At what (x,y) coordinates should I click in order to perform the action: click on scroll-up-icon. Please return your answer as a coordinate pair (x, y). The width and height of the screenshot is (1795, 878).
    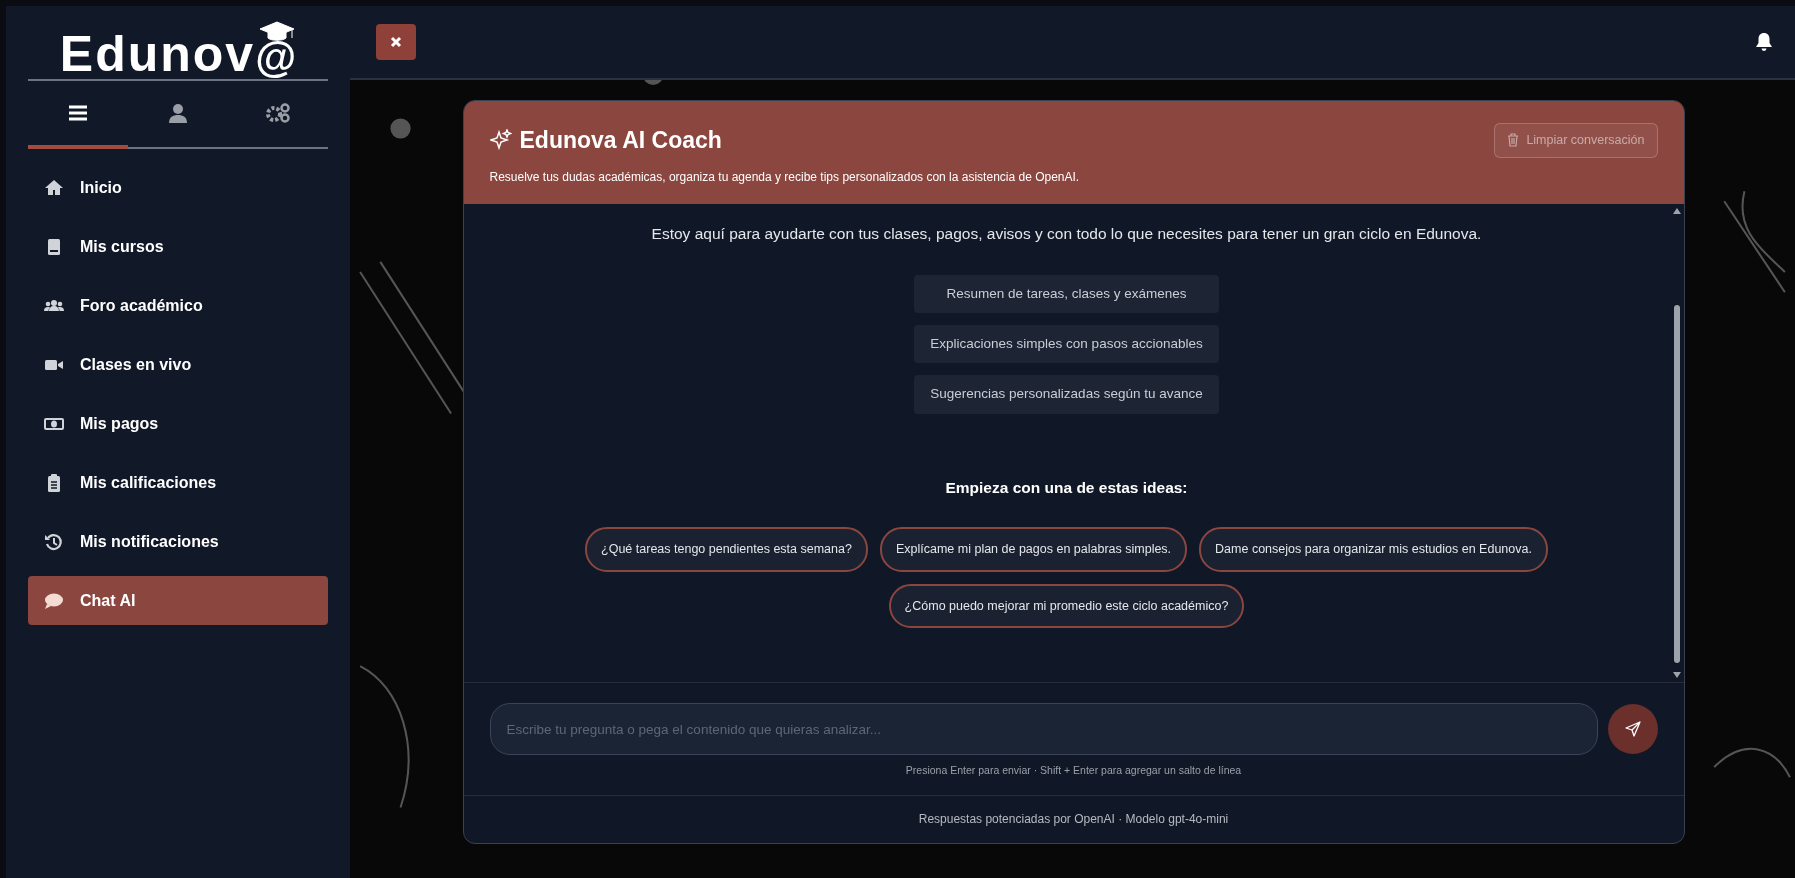
    Looking at the image, I should click on (1676, 210).